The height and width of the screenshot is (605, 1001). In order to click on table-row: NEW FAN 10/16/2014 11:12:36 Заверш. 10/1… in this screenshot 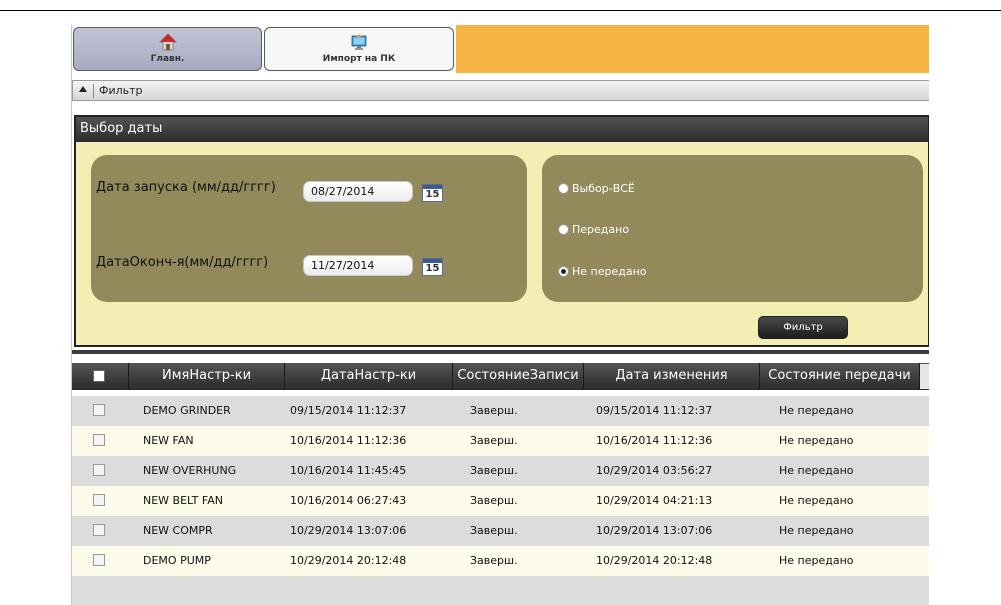, I will do `click(500, 441)`.